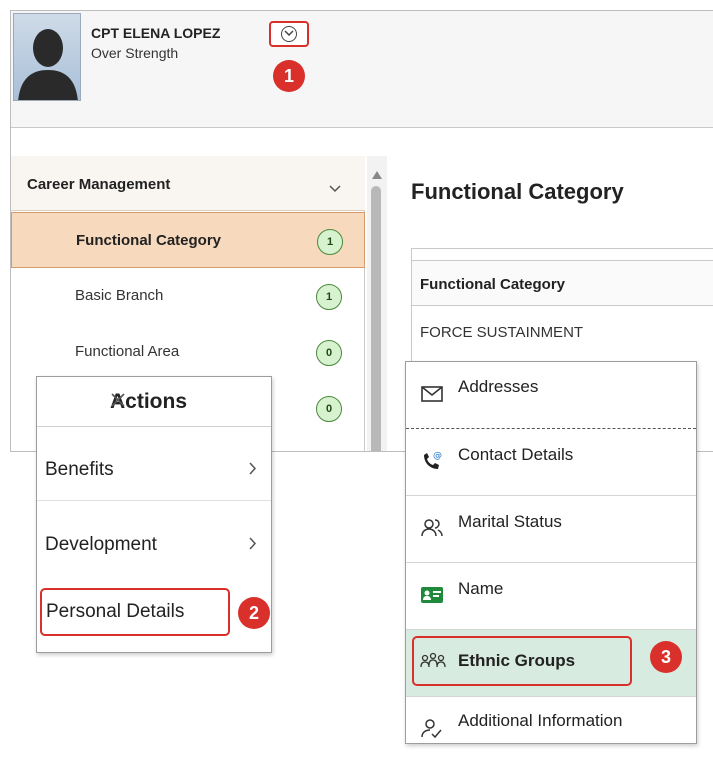  What do you see at coordinates (432, 729) in the screenshot?
I see `person-check-icon` at bounding box center [432, 729].